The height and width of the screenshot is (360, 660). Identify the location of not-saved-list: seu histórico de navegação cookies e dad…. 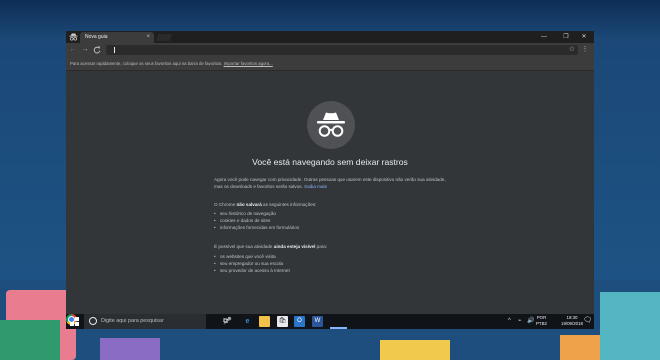
(334, 220).